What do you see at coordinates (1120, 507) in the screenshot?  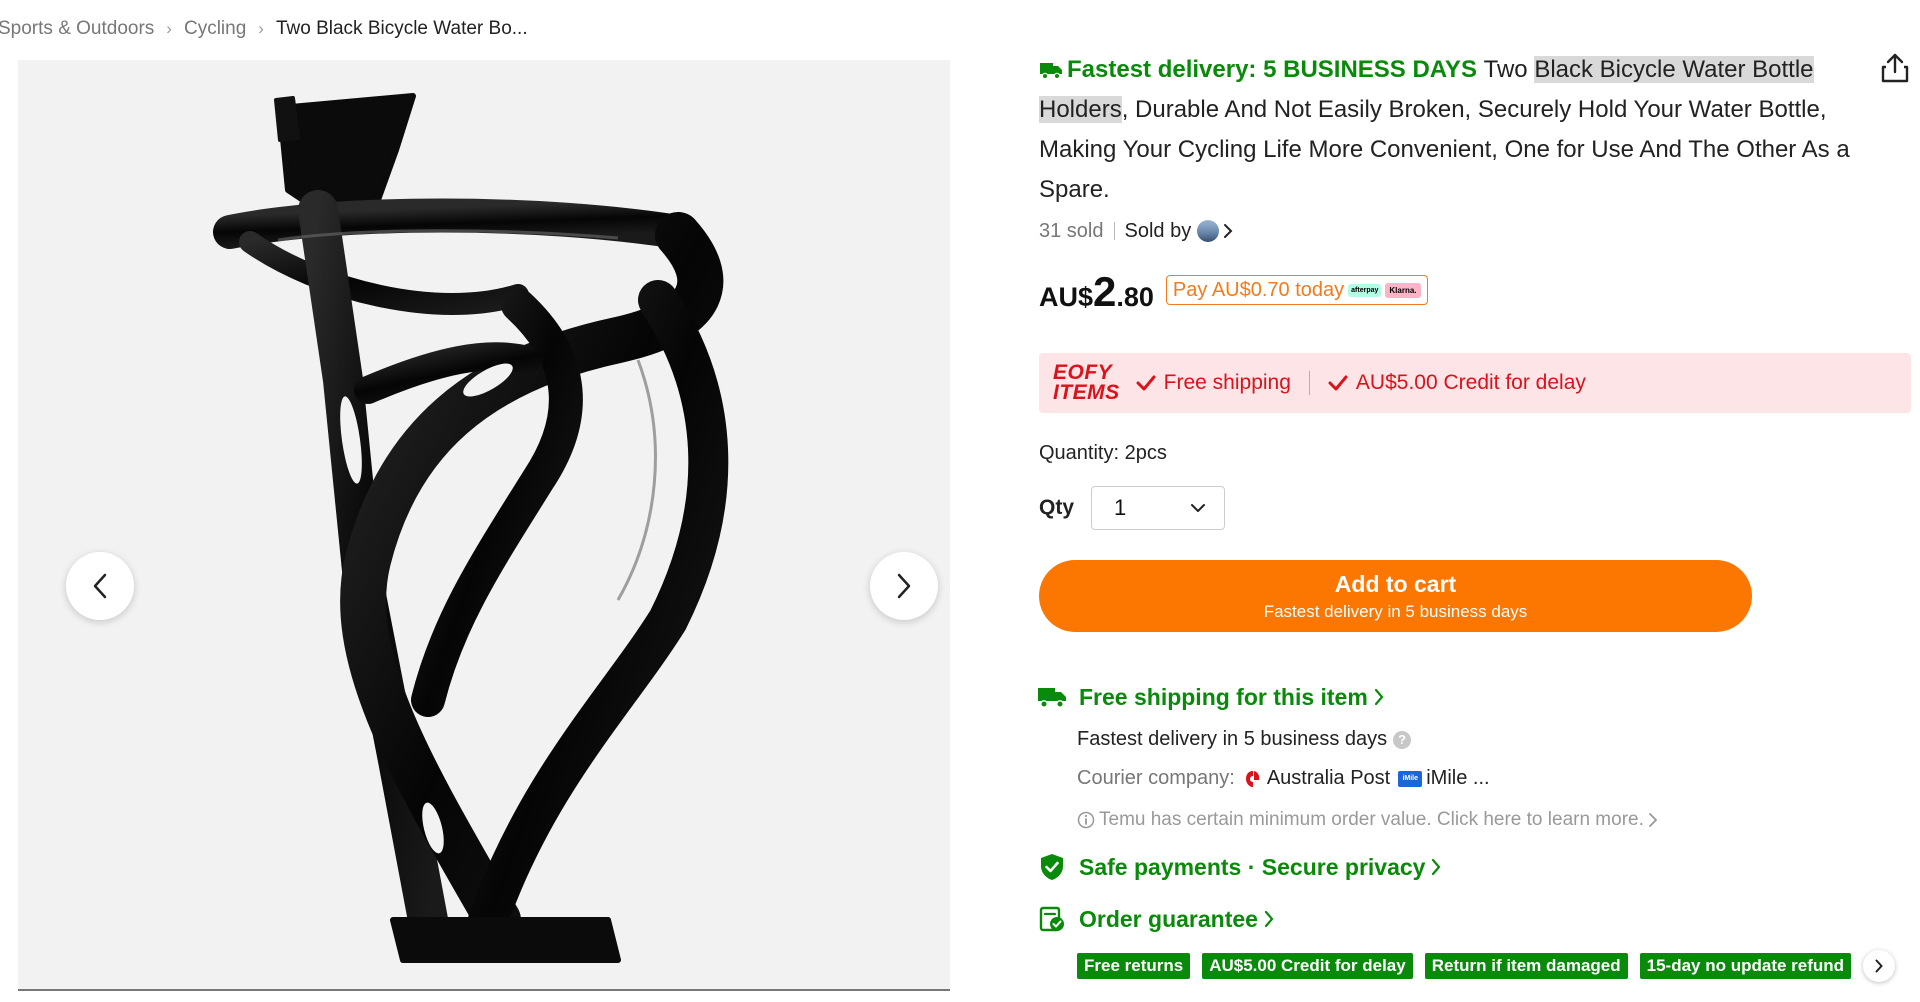 I see `qty-selected-value: 1` at bounding box center [1120, 507].